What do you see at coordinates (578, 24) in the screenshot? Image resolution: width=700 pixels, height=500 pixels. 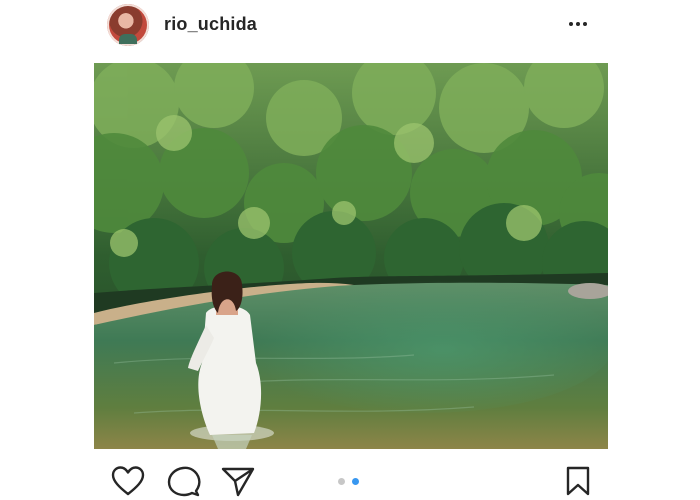 I see `more-options-icon` at bounding box center [578, 24].